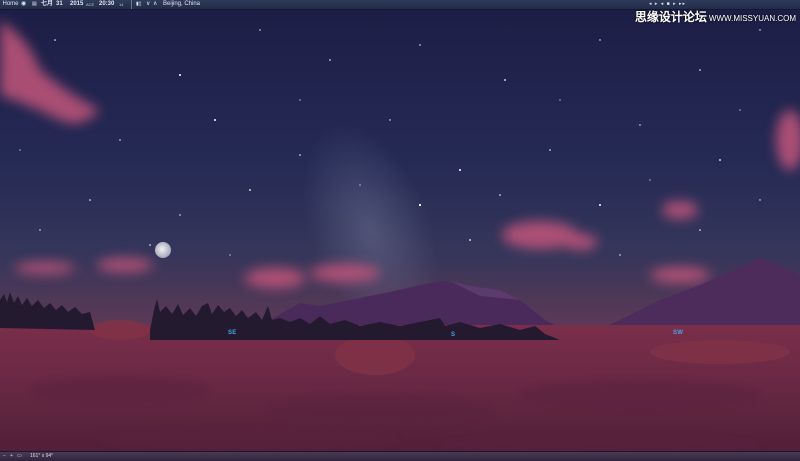 The height and width of the screenshot is (461, 800). What do you see at coordinates (11, 456) in the screenshot?
I see `zoom-in-button: +` at bounding box center [11, 456].